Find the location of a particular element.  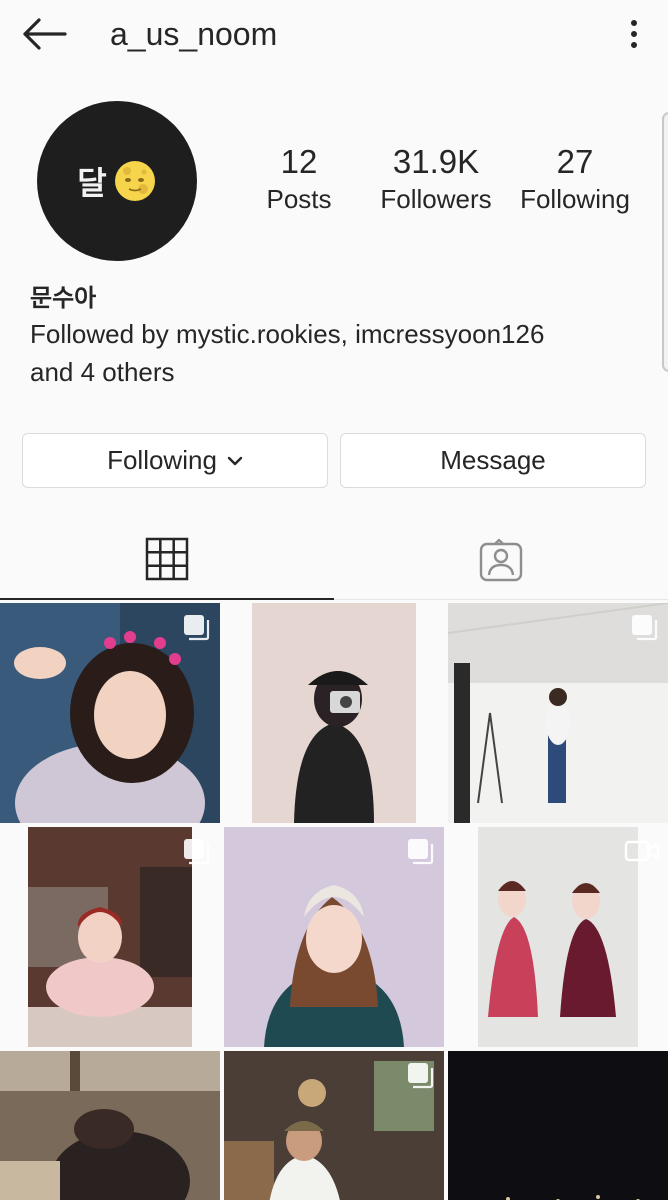

following-count-label: Following is located at coordinates (575, 199).